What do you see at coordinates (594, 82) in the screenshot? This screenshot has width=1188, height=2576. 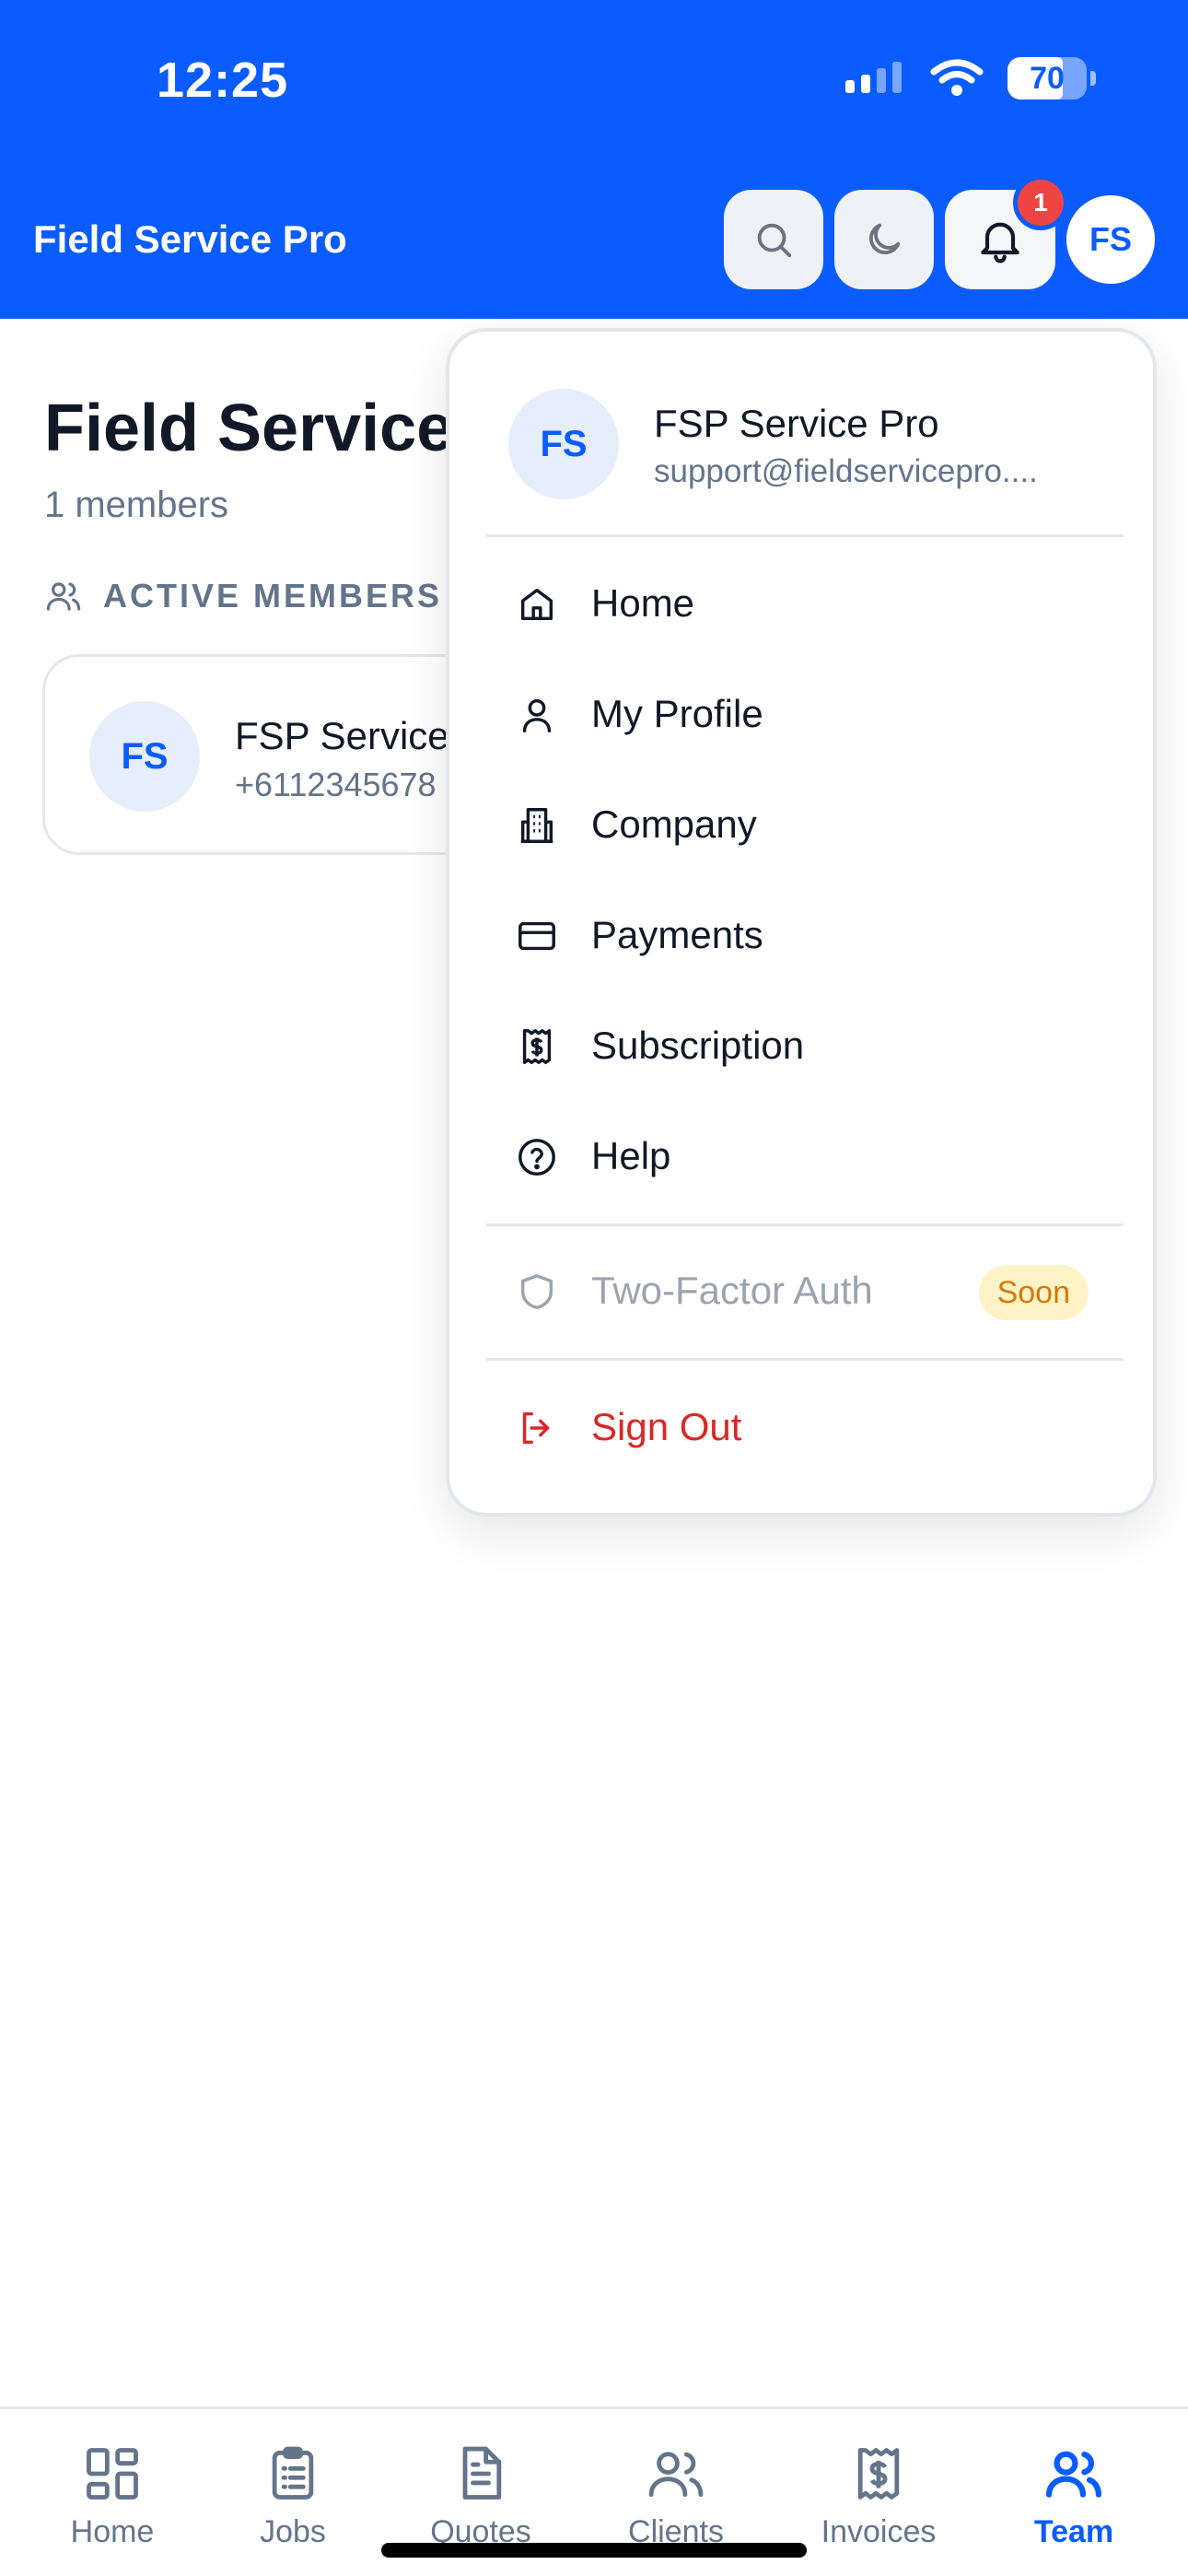 I see `status-bar: 12:25 70` at bounding box center [594, 82].